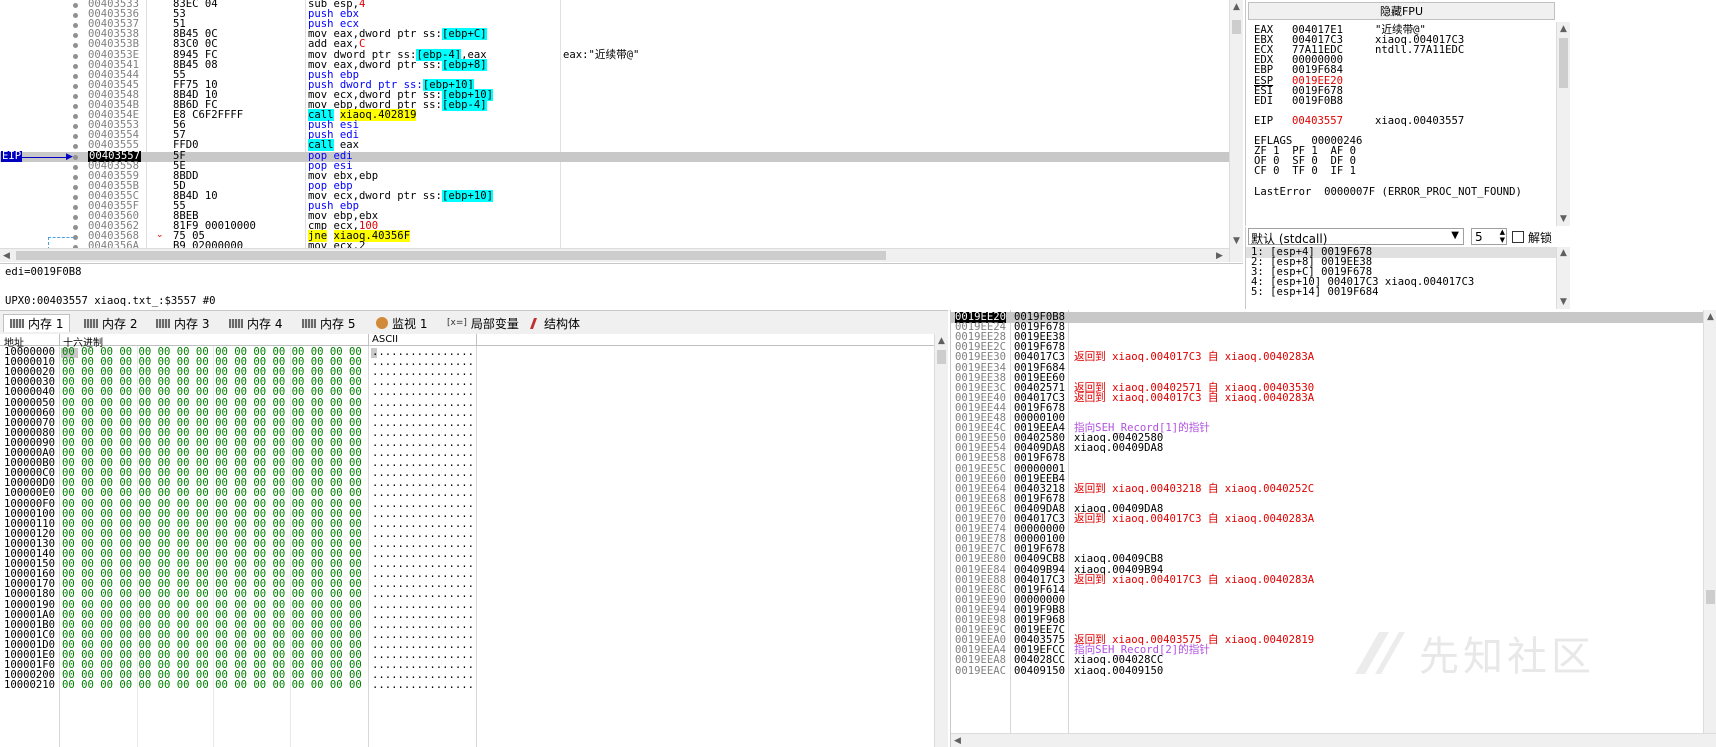 This screenshot has height=747, width=1716. What do you see at coordinates (1317, 101) in the screenshot?
I see `register-value: 0019F0B8` at bounding box center [1317, 101].